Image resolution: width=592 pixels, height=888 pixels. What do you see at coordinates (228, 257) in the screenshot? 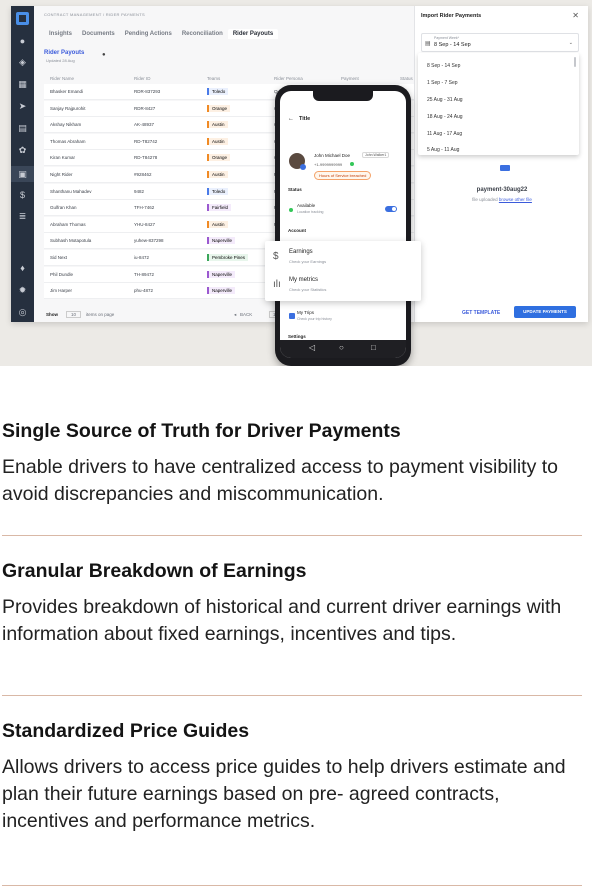
I see `team-badge: Pembroke Pines` at bounding box center [228, 257].